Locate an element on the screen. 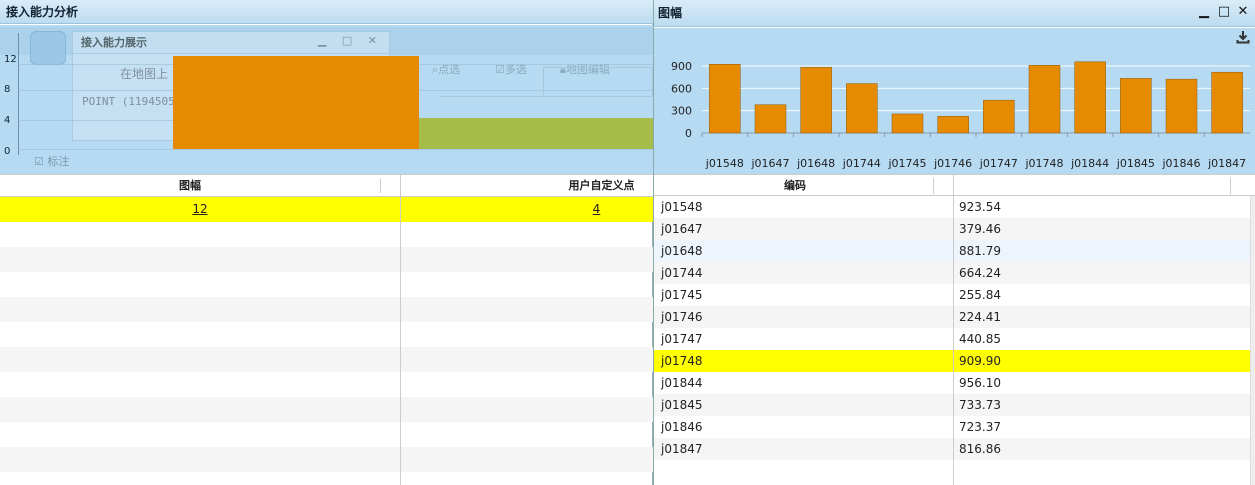 Image resolution: width=1255 pixels, height=485 pixels. x-tick-label: j01745 is located at coordinates (906, 163).